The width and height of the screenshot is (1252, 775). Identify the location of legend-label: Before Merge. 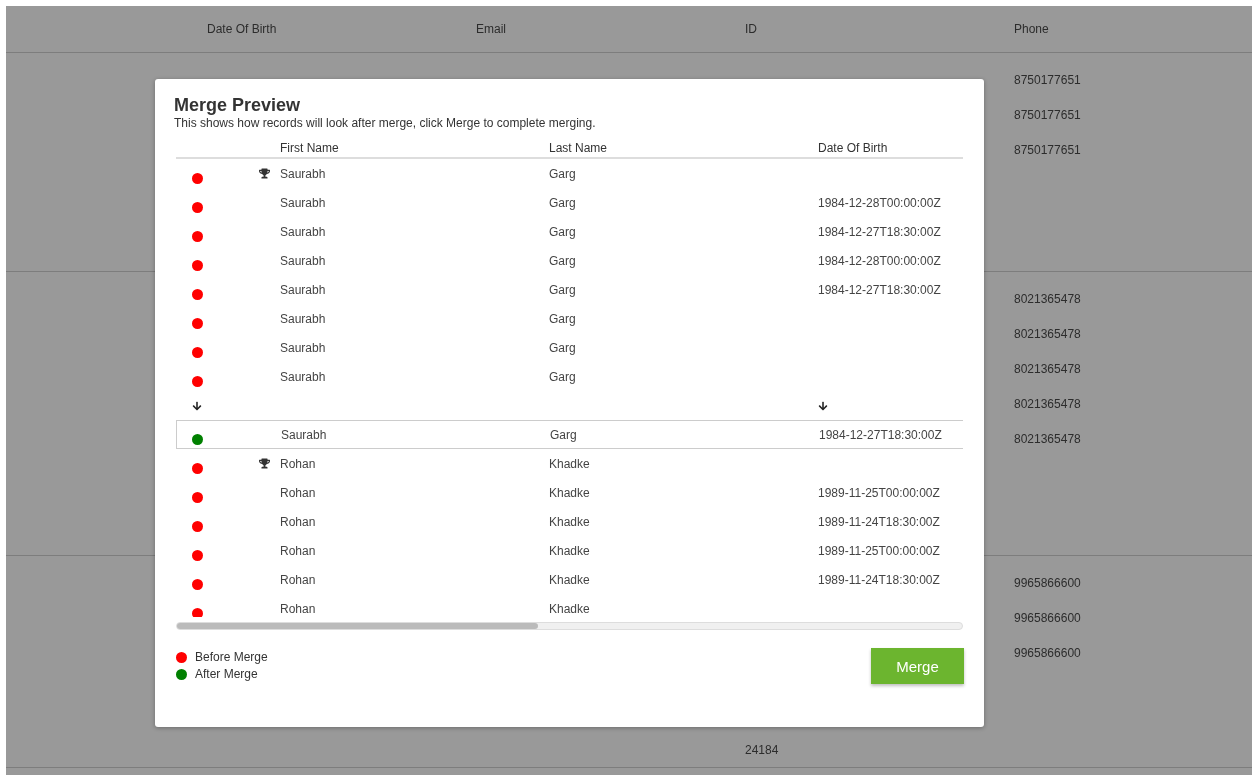
(231, 657).